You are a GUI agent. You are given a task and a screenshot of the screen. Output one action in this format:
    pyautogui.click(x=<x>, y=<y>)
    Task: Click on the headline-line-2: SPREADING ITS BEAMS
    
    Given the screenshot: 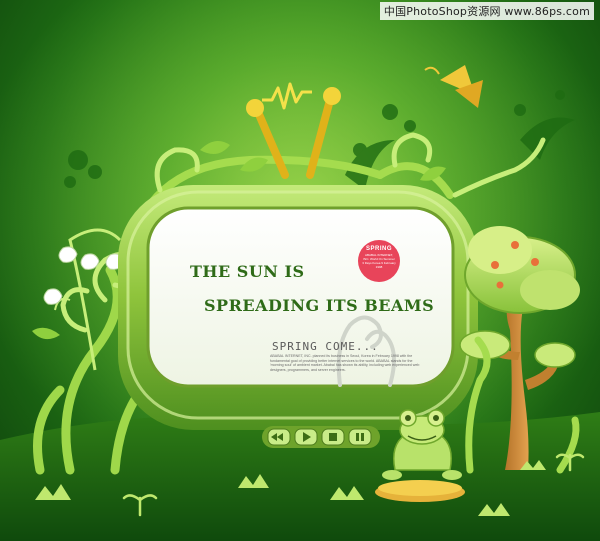 What is the action you would take?
    pyautogui.click(x=319, y=305)
    